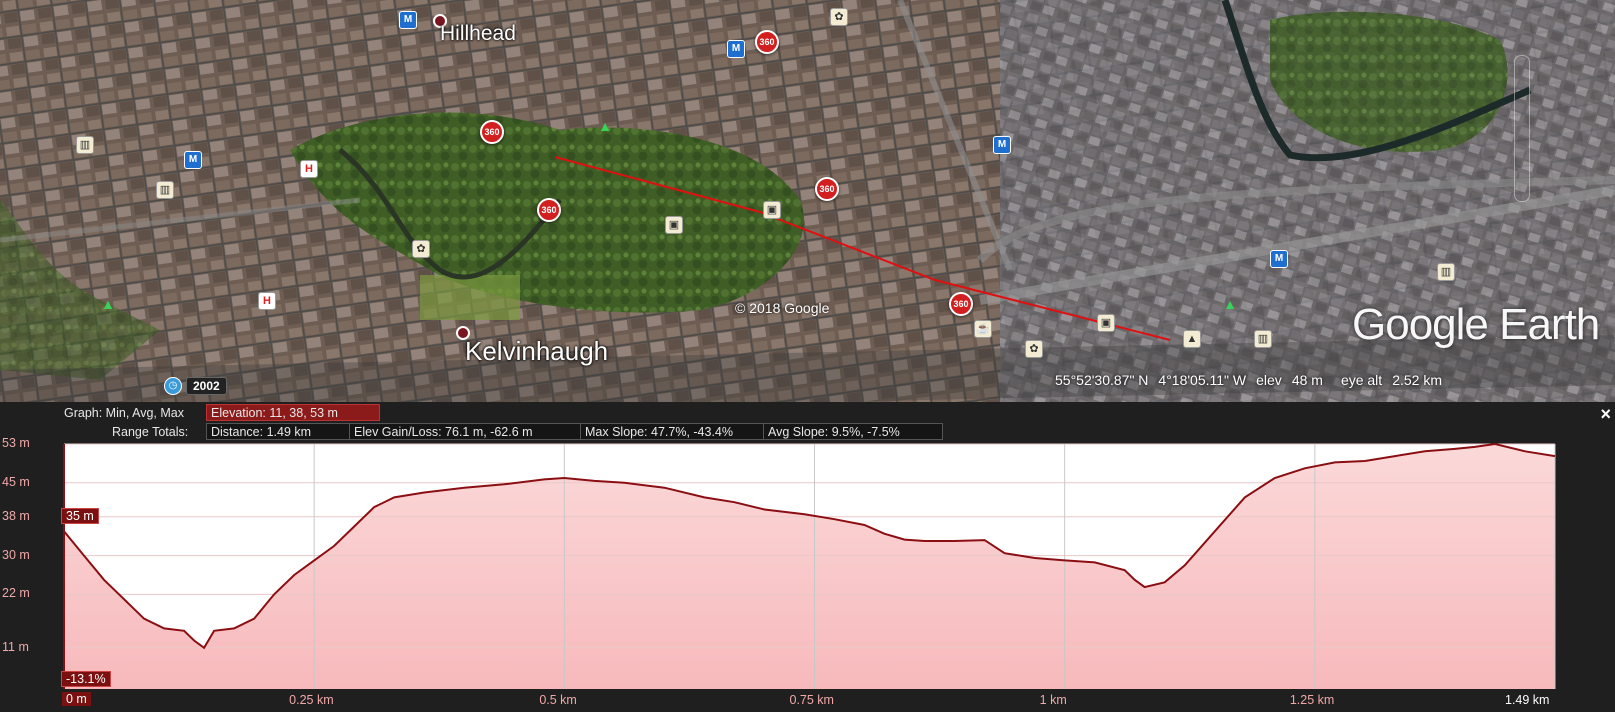  Describe the element at coordinates (16, 481) in the screenshot. I see `y-tick-label: 45 m` at that location.